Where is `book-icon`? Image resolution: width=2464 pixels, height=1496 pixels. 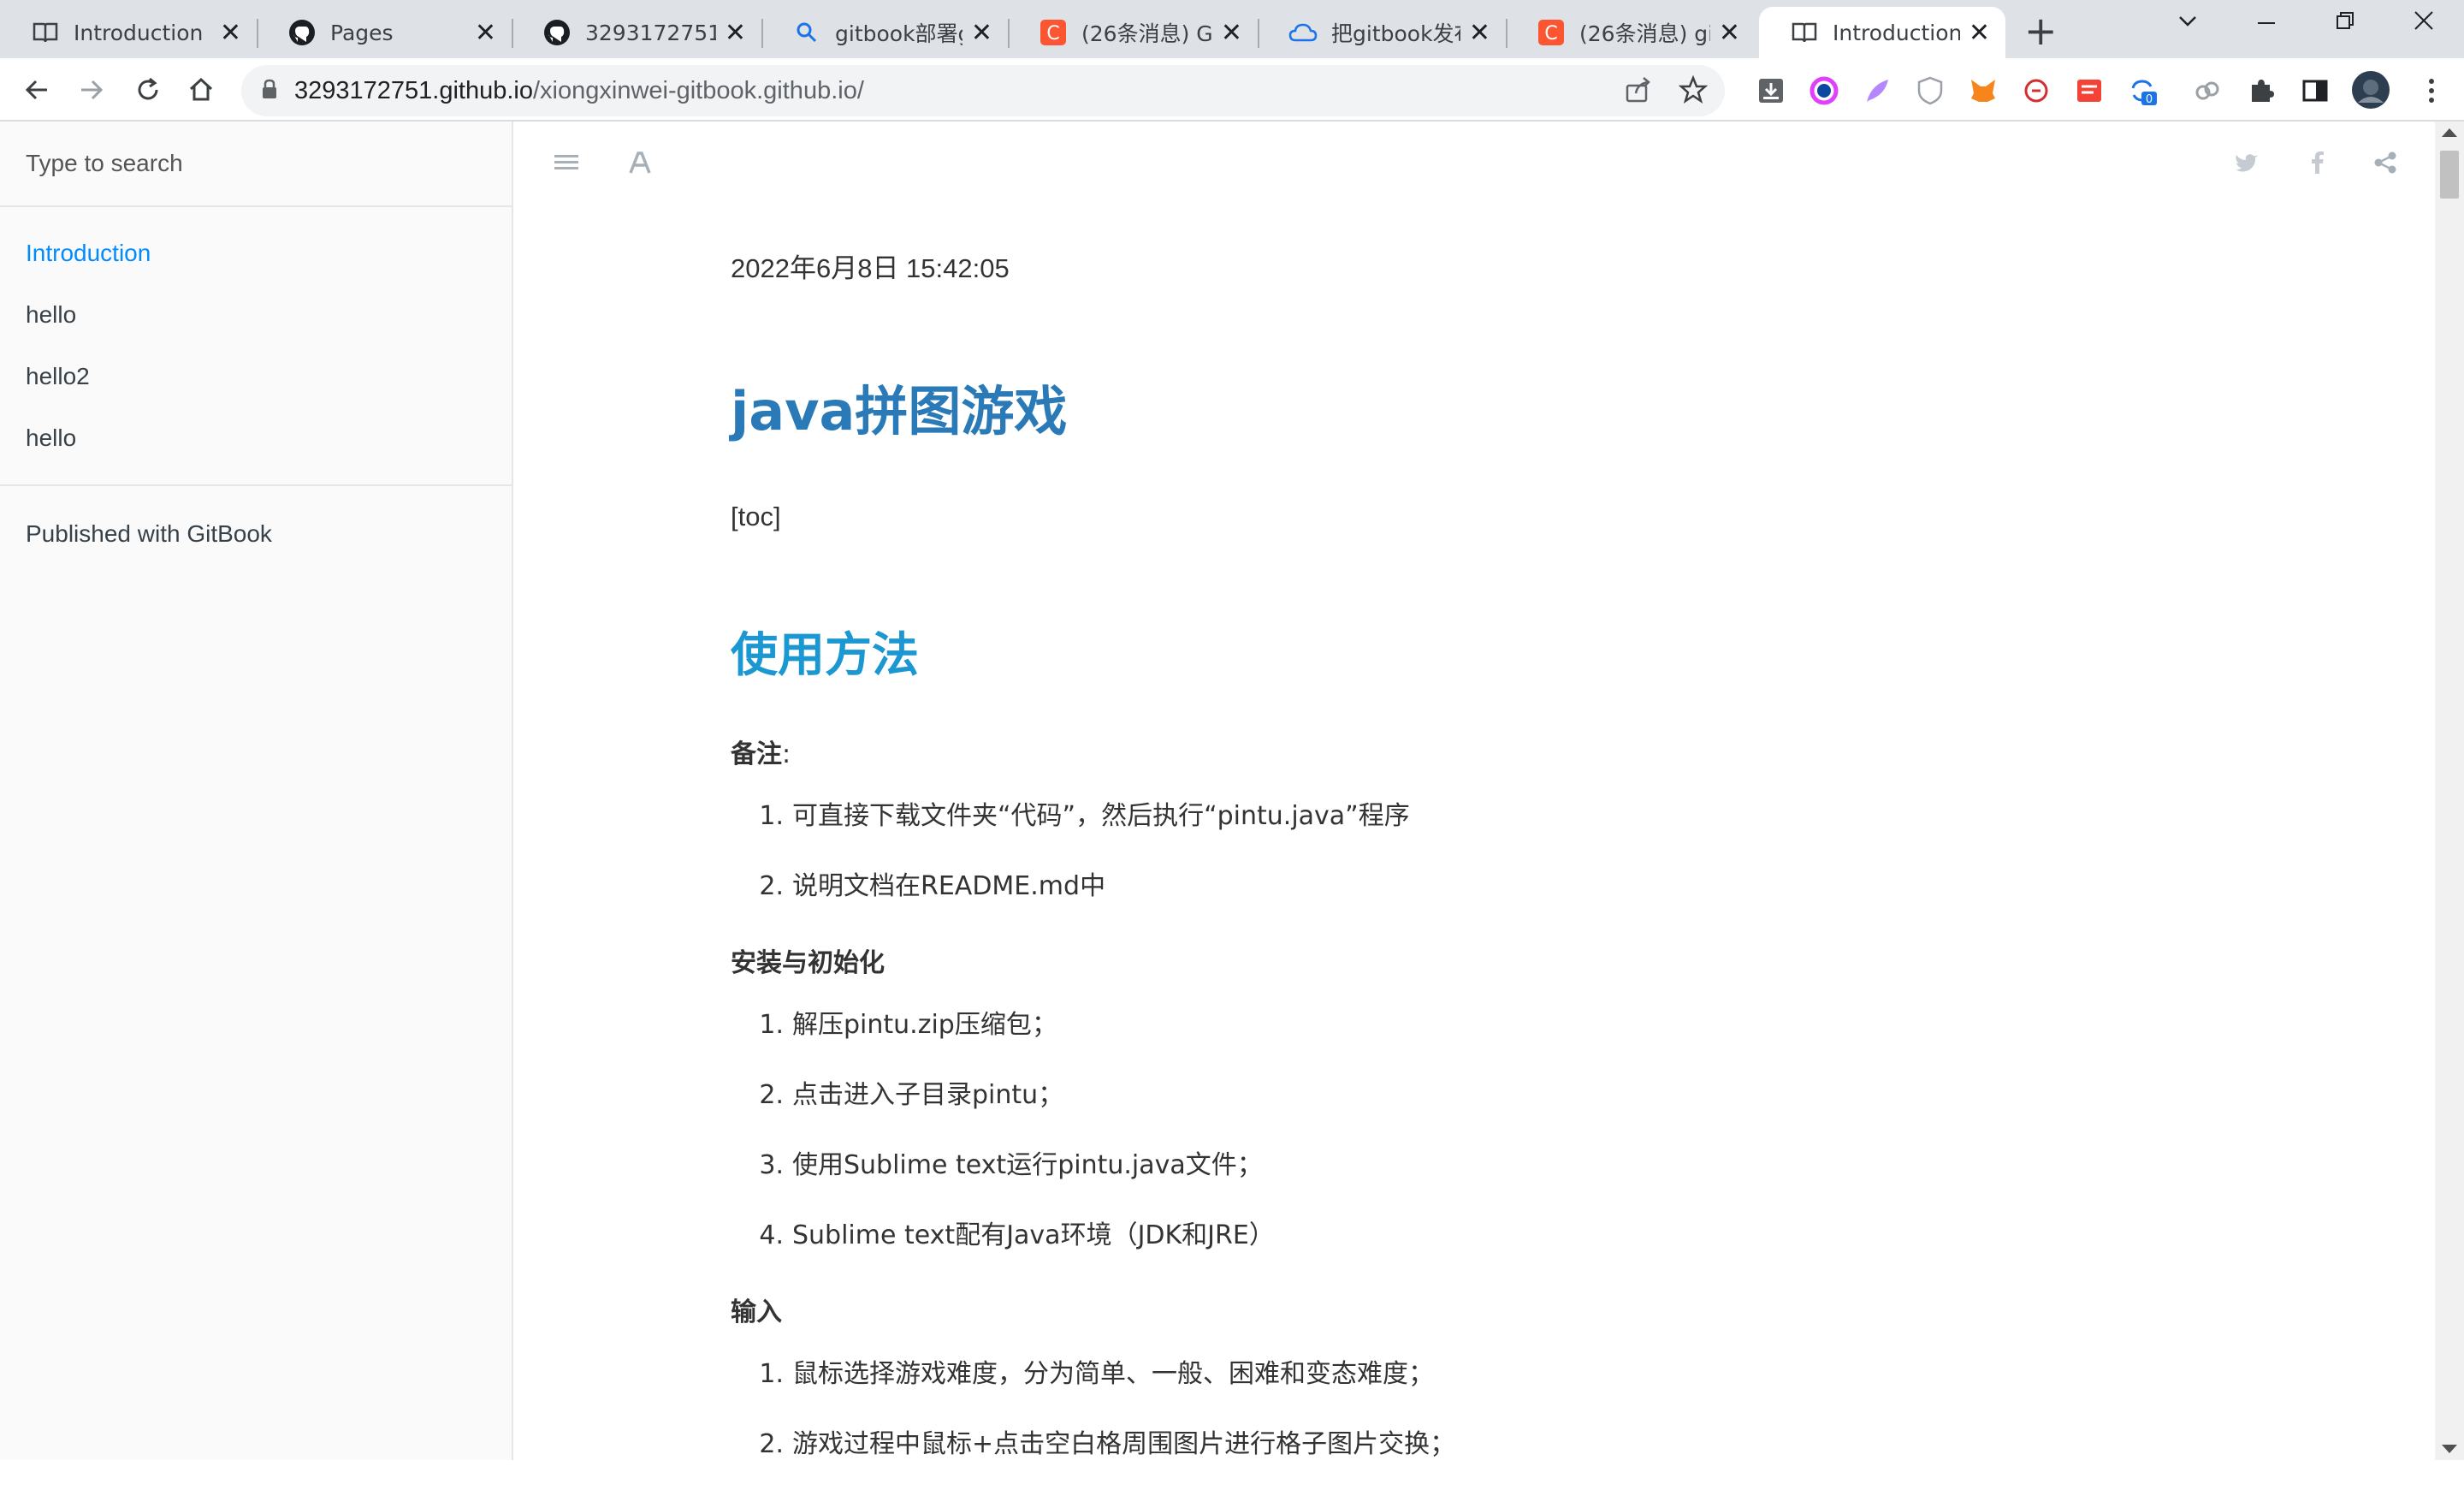 book-icon is located at coordinates (45, 32).